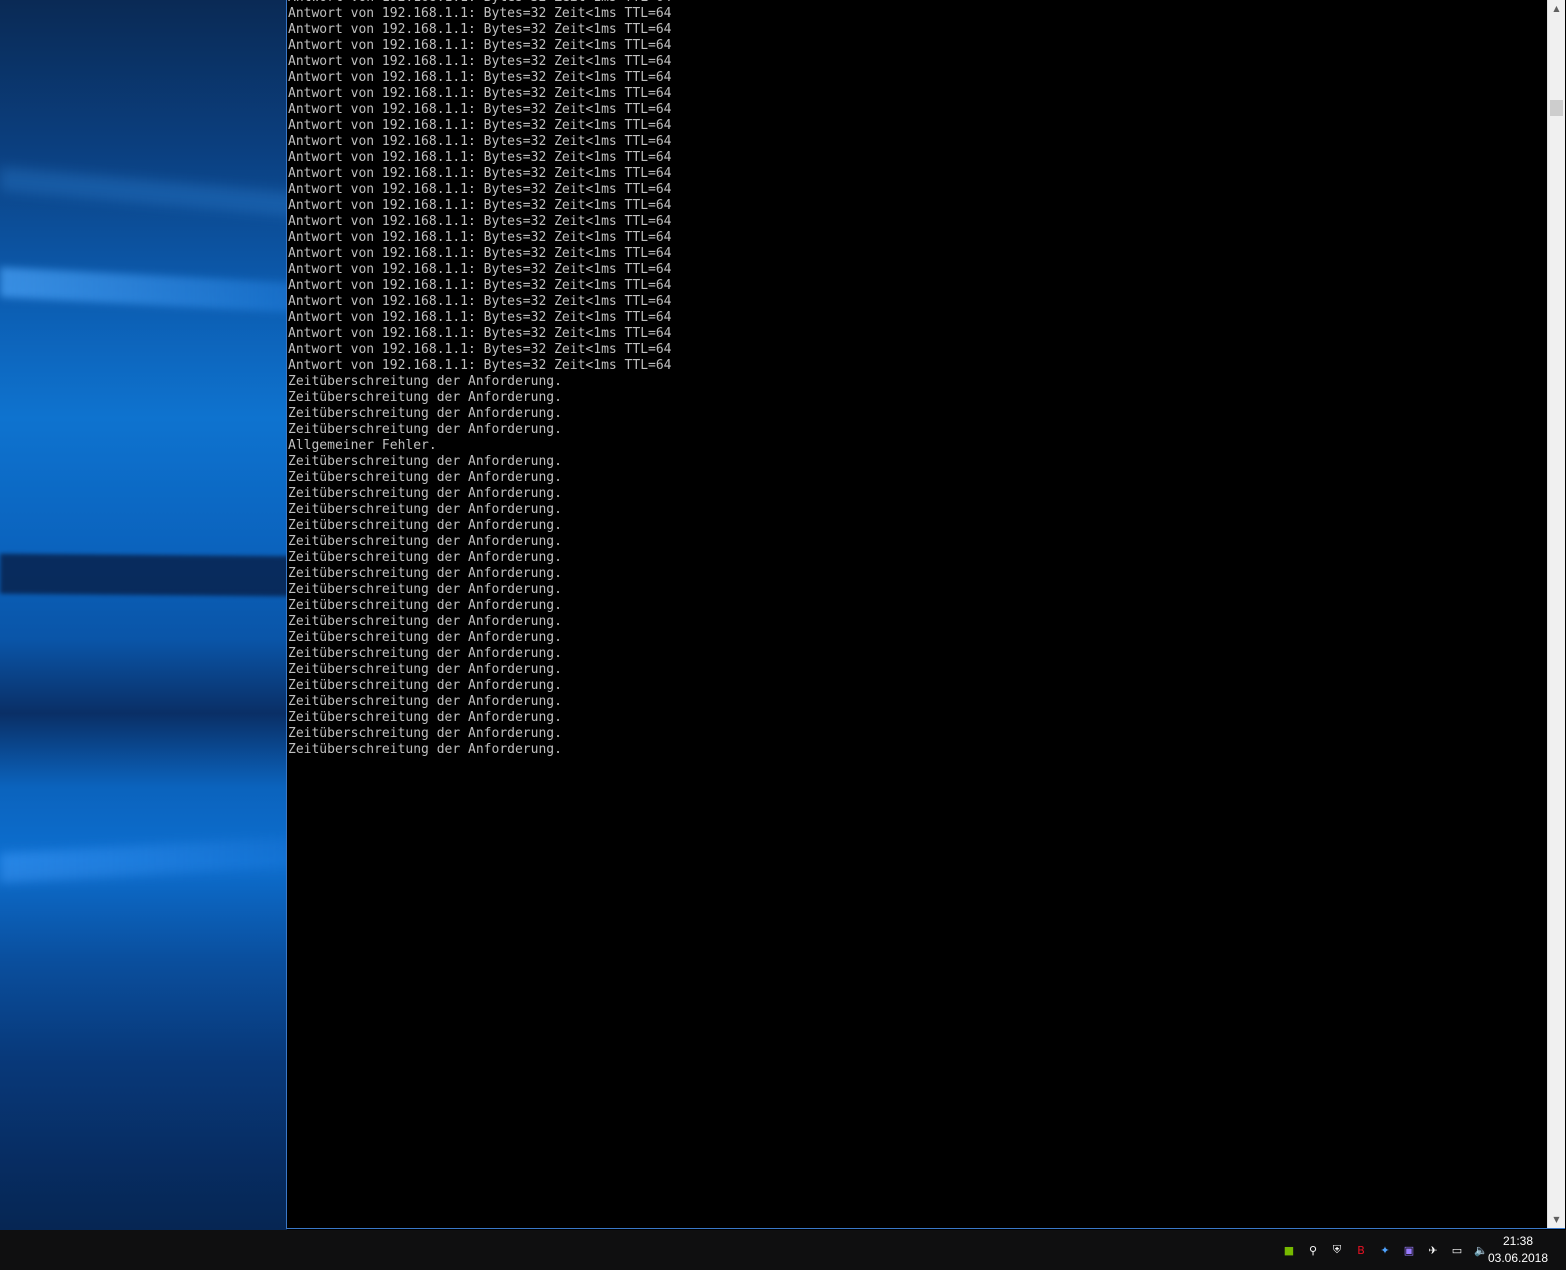 The height and width of the screenshot is (1270, 1566). I want to click on system-tray: ■ ⚲ ⛨ B ✦ ▣ ✈ ▭ 🔈, so click(1385, 1250).